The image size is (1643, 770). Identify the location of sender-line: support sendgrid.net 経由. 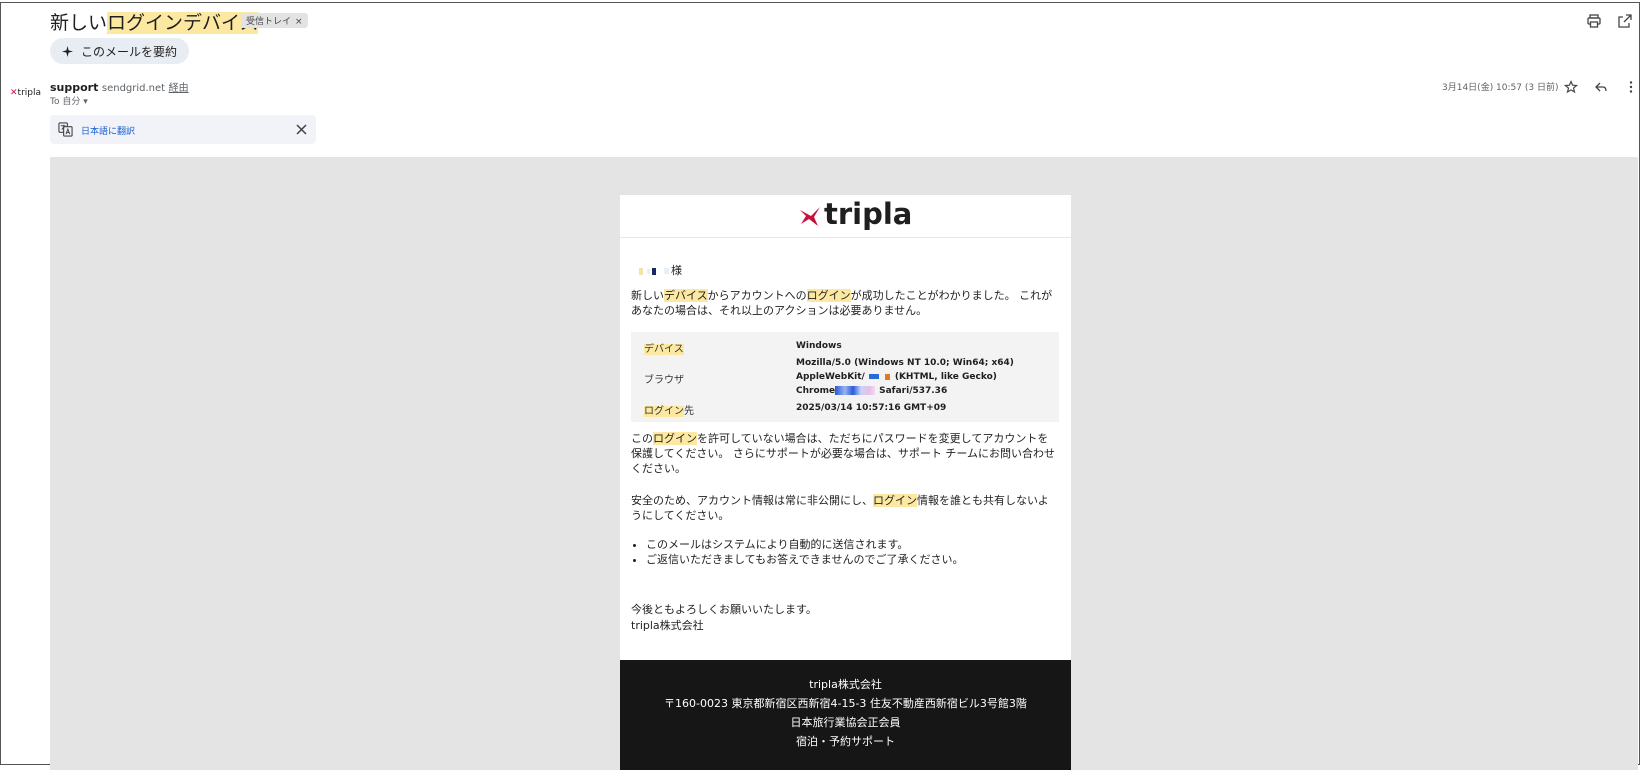
(119, 86).